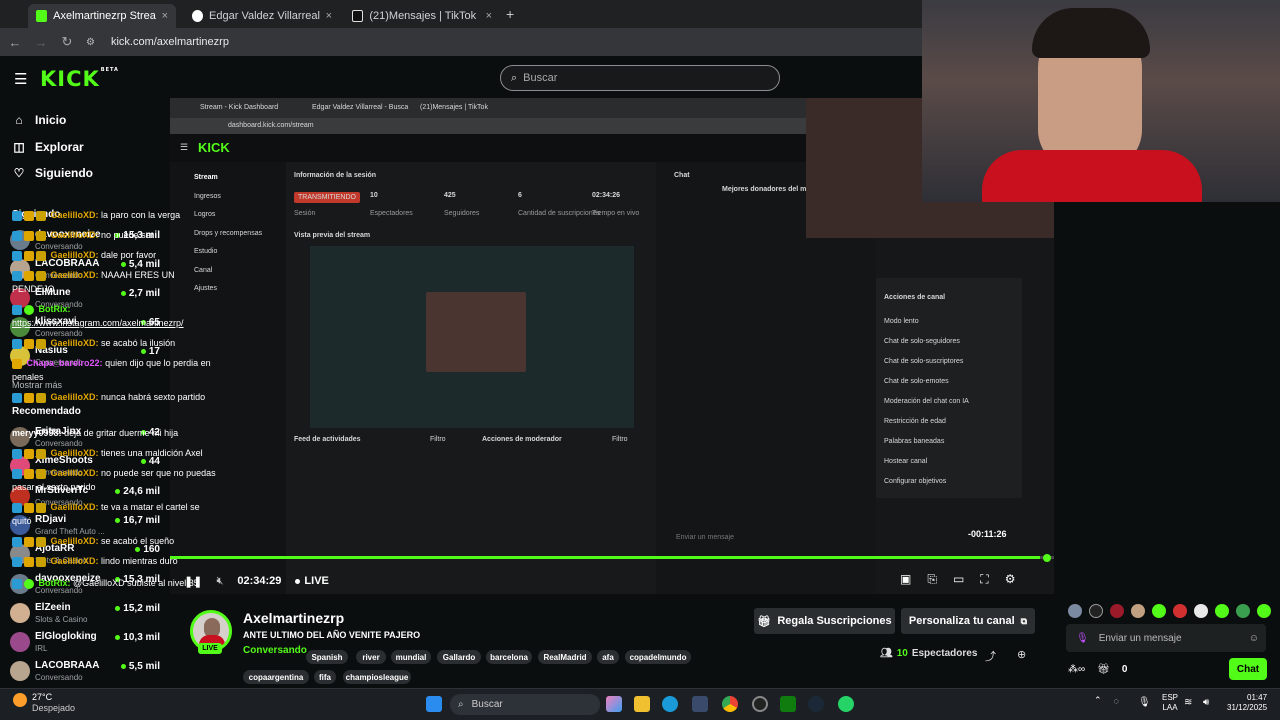  What do you see at coordinates (824, 621) in the screenshot?
I see `gift-subscriptions-button: 🎁︎ Regala Suscripciones` at bounding box center [824, 621].